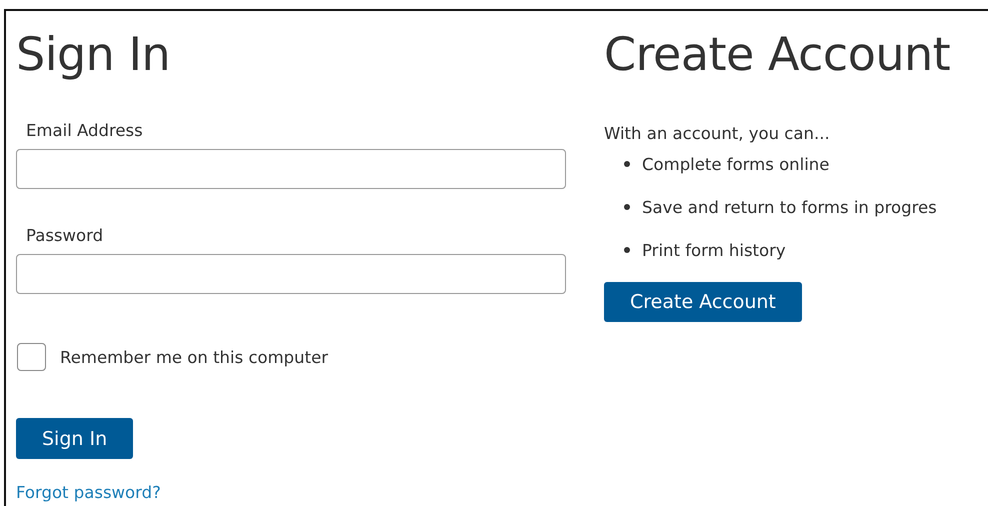 The image size is (988, 506). What do you see at coordinates (84, 131) in the screenshot?
I see `field-label: Email Address` at bounding box center [84, 131].